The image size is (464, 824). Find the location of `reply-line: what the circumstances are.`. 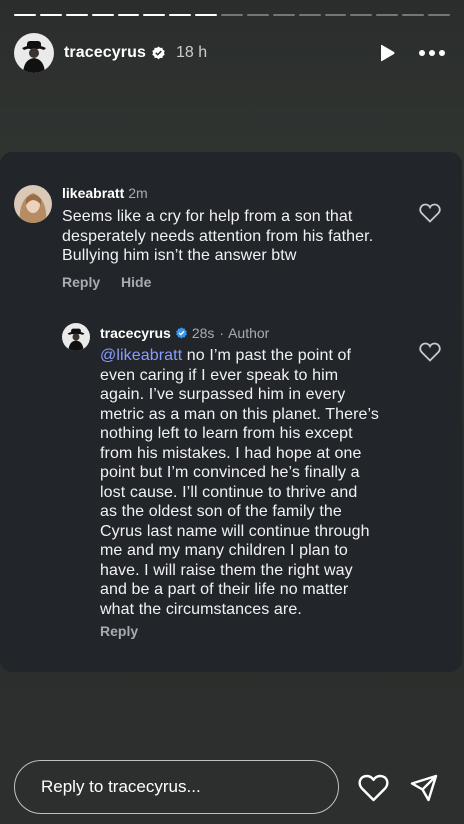

reply-line: what the circumstances are. is located at coordinates (201, 609).